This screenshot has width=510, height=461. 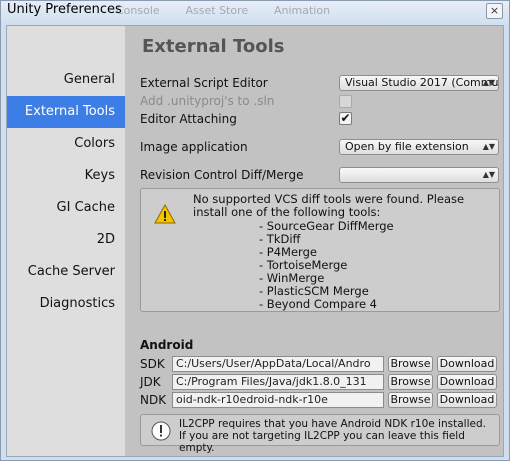 What do you see at coordinates (153, 400) in the screenshot?
I see `ndk-label: NDK` at bounding box center [153, 400].